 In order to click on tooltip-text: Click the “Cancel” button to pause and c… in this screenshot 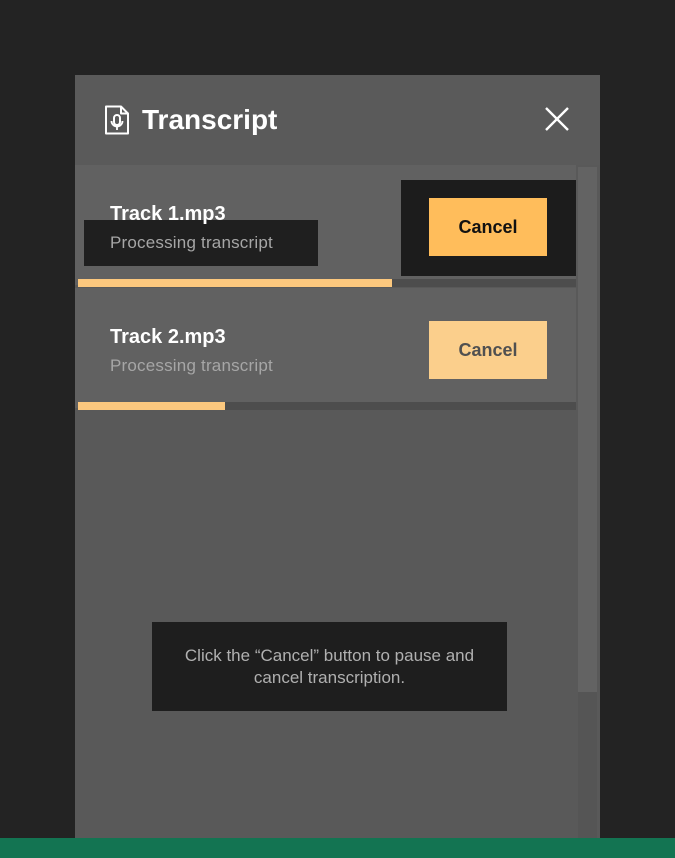, I will do `click(329, 666)`.